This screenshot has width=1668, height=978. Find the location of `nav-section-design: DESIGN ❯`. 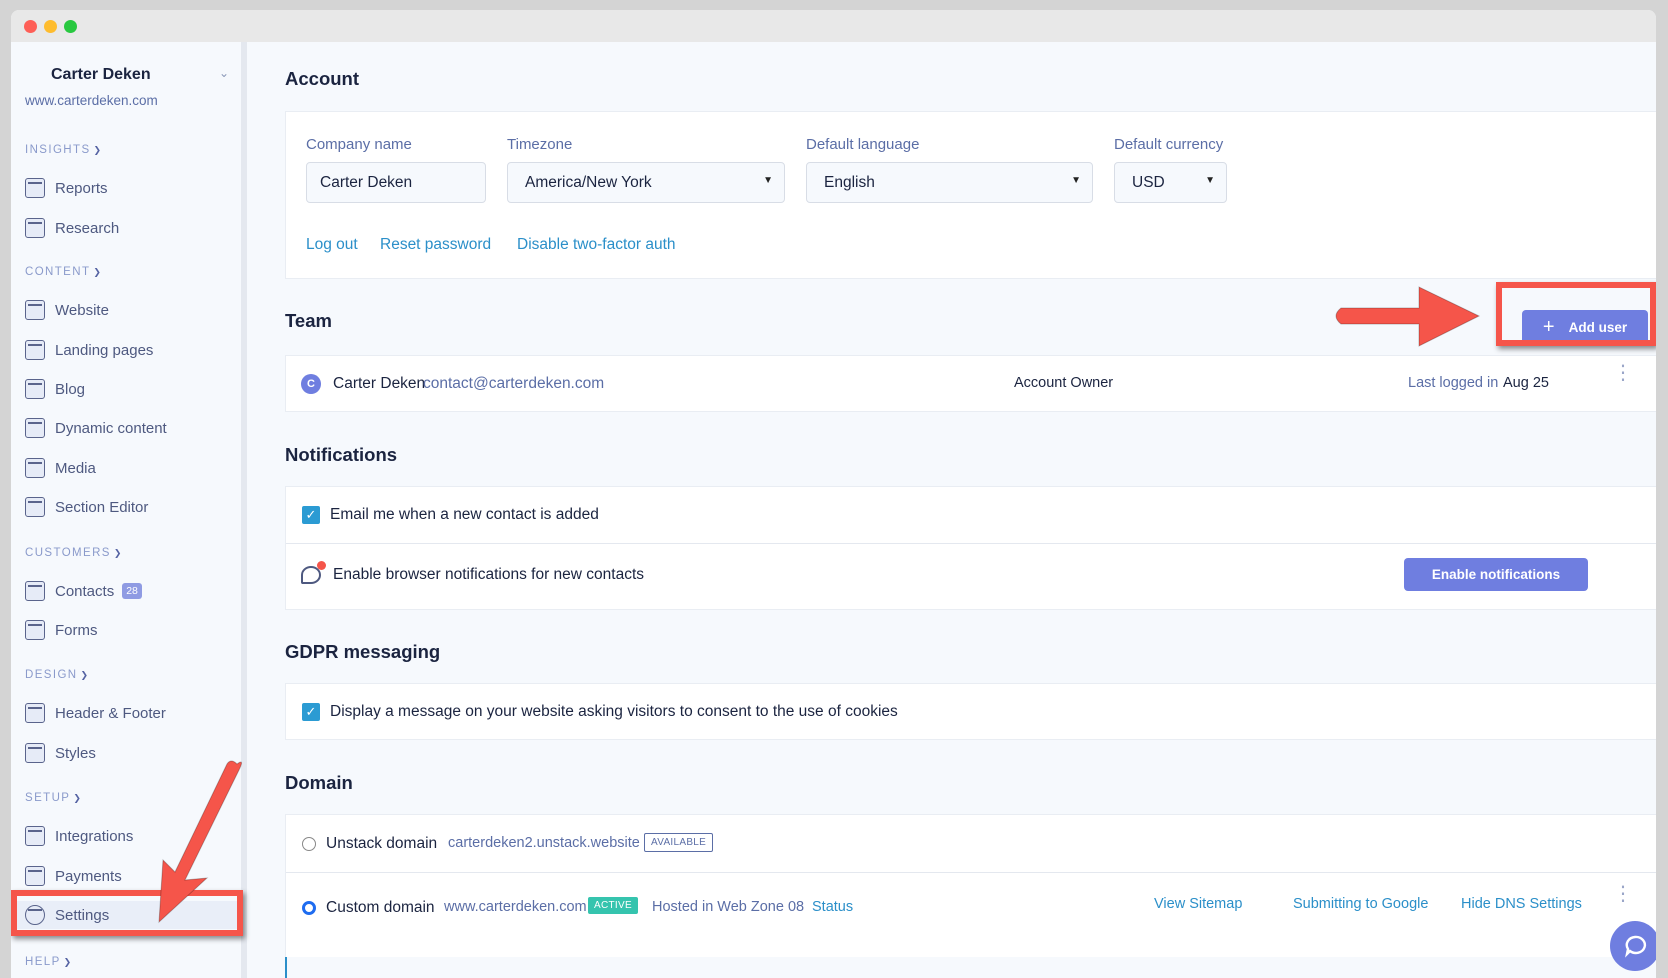

nav-section-design: DESIGN ❯ is located at coordinates (57, 675).